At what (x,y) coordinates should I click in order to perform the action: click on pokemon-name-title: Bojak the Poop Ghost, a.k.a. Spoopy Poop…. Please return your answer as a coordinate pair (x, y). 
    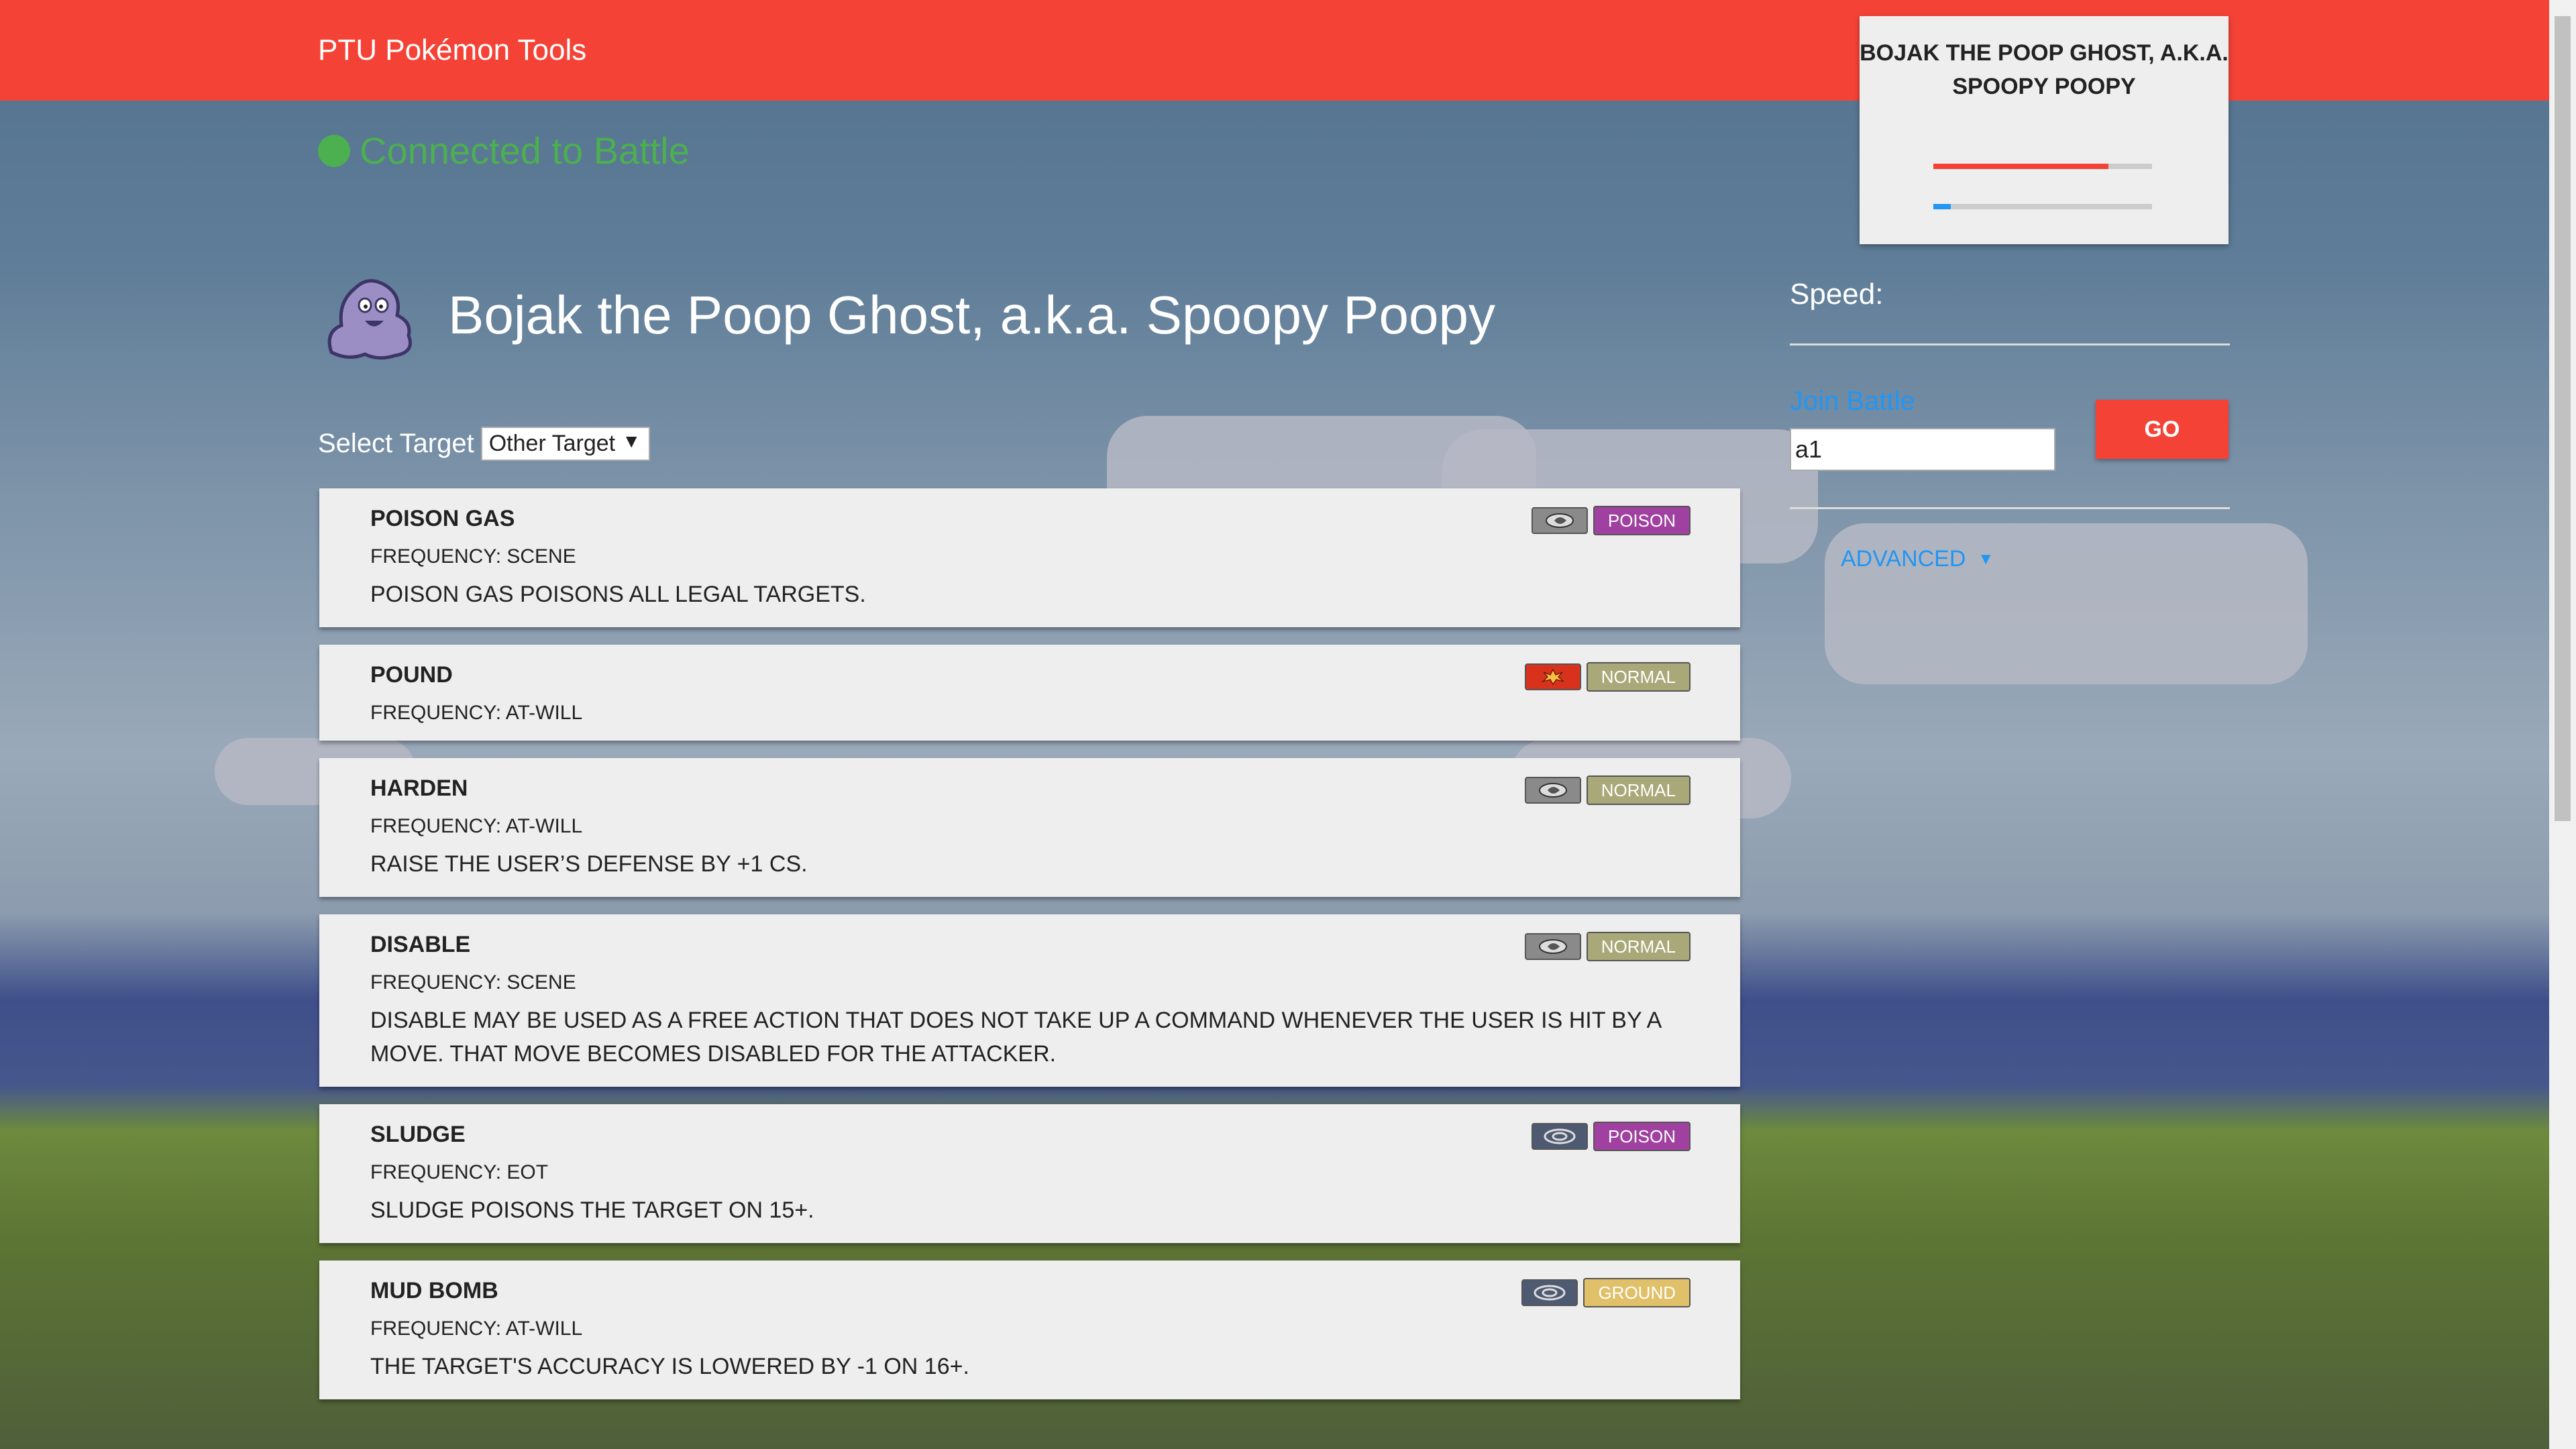
    Looking at the image, I should click on (972, 315).